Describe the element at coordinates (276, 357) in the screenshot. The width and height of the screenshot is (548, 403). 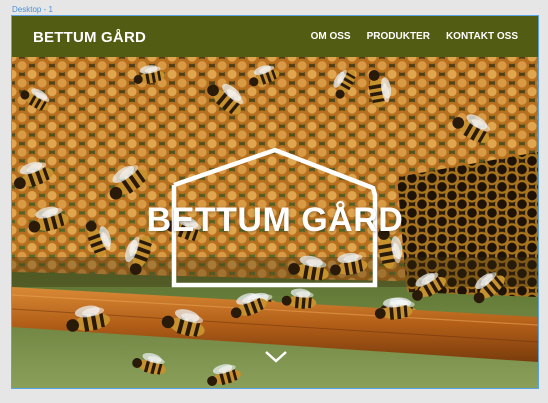
I see `chevron-down-icon` at that location.